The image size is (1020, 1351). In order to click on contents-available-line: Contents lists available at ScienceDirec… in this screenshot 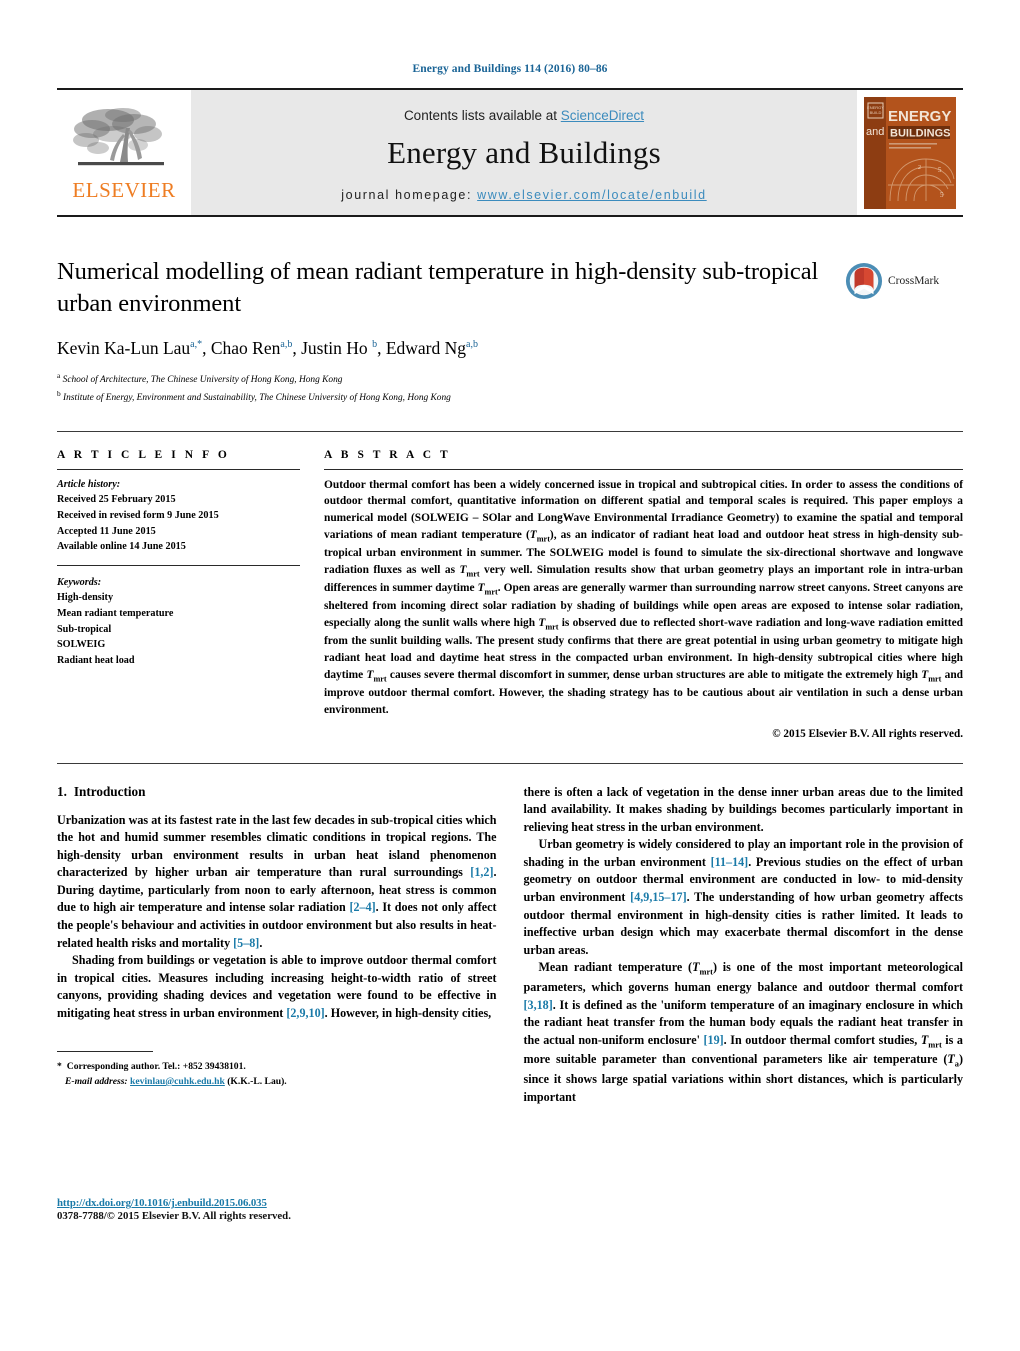, I will do `click(524, 115)`.